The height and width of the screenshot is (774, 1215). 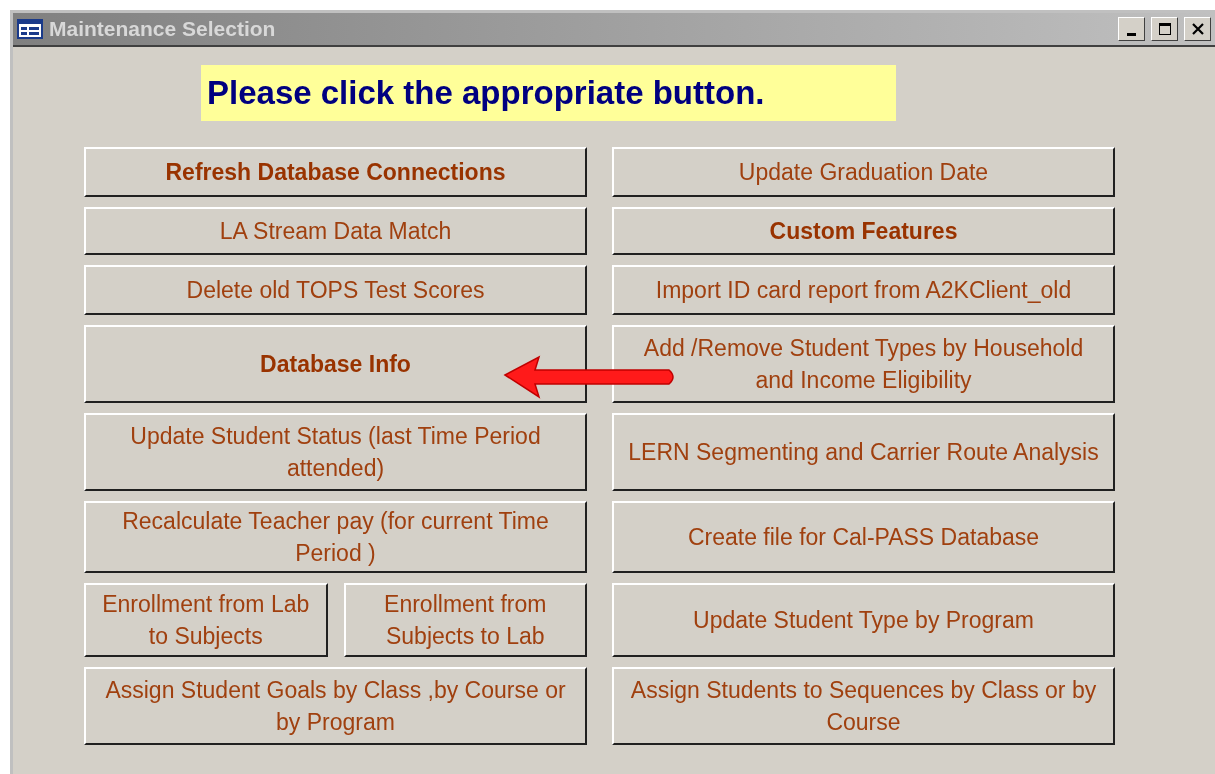 I want to click on menu-button: LERN Segmenting and Carrier Route Analysis, so click(x=863, y=452).